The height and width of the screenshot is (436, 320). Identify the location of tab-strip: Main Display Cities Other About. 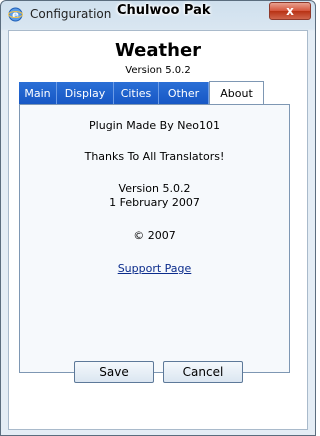
(154, 93).